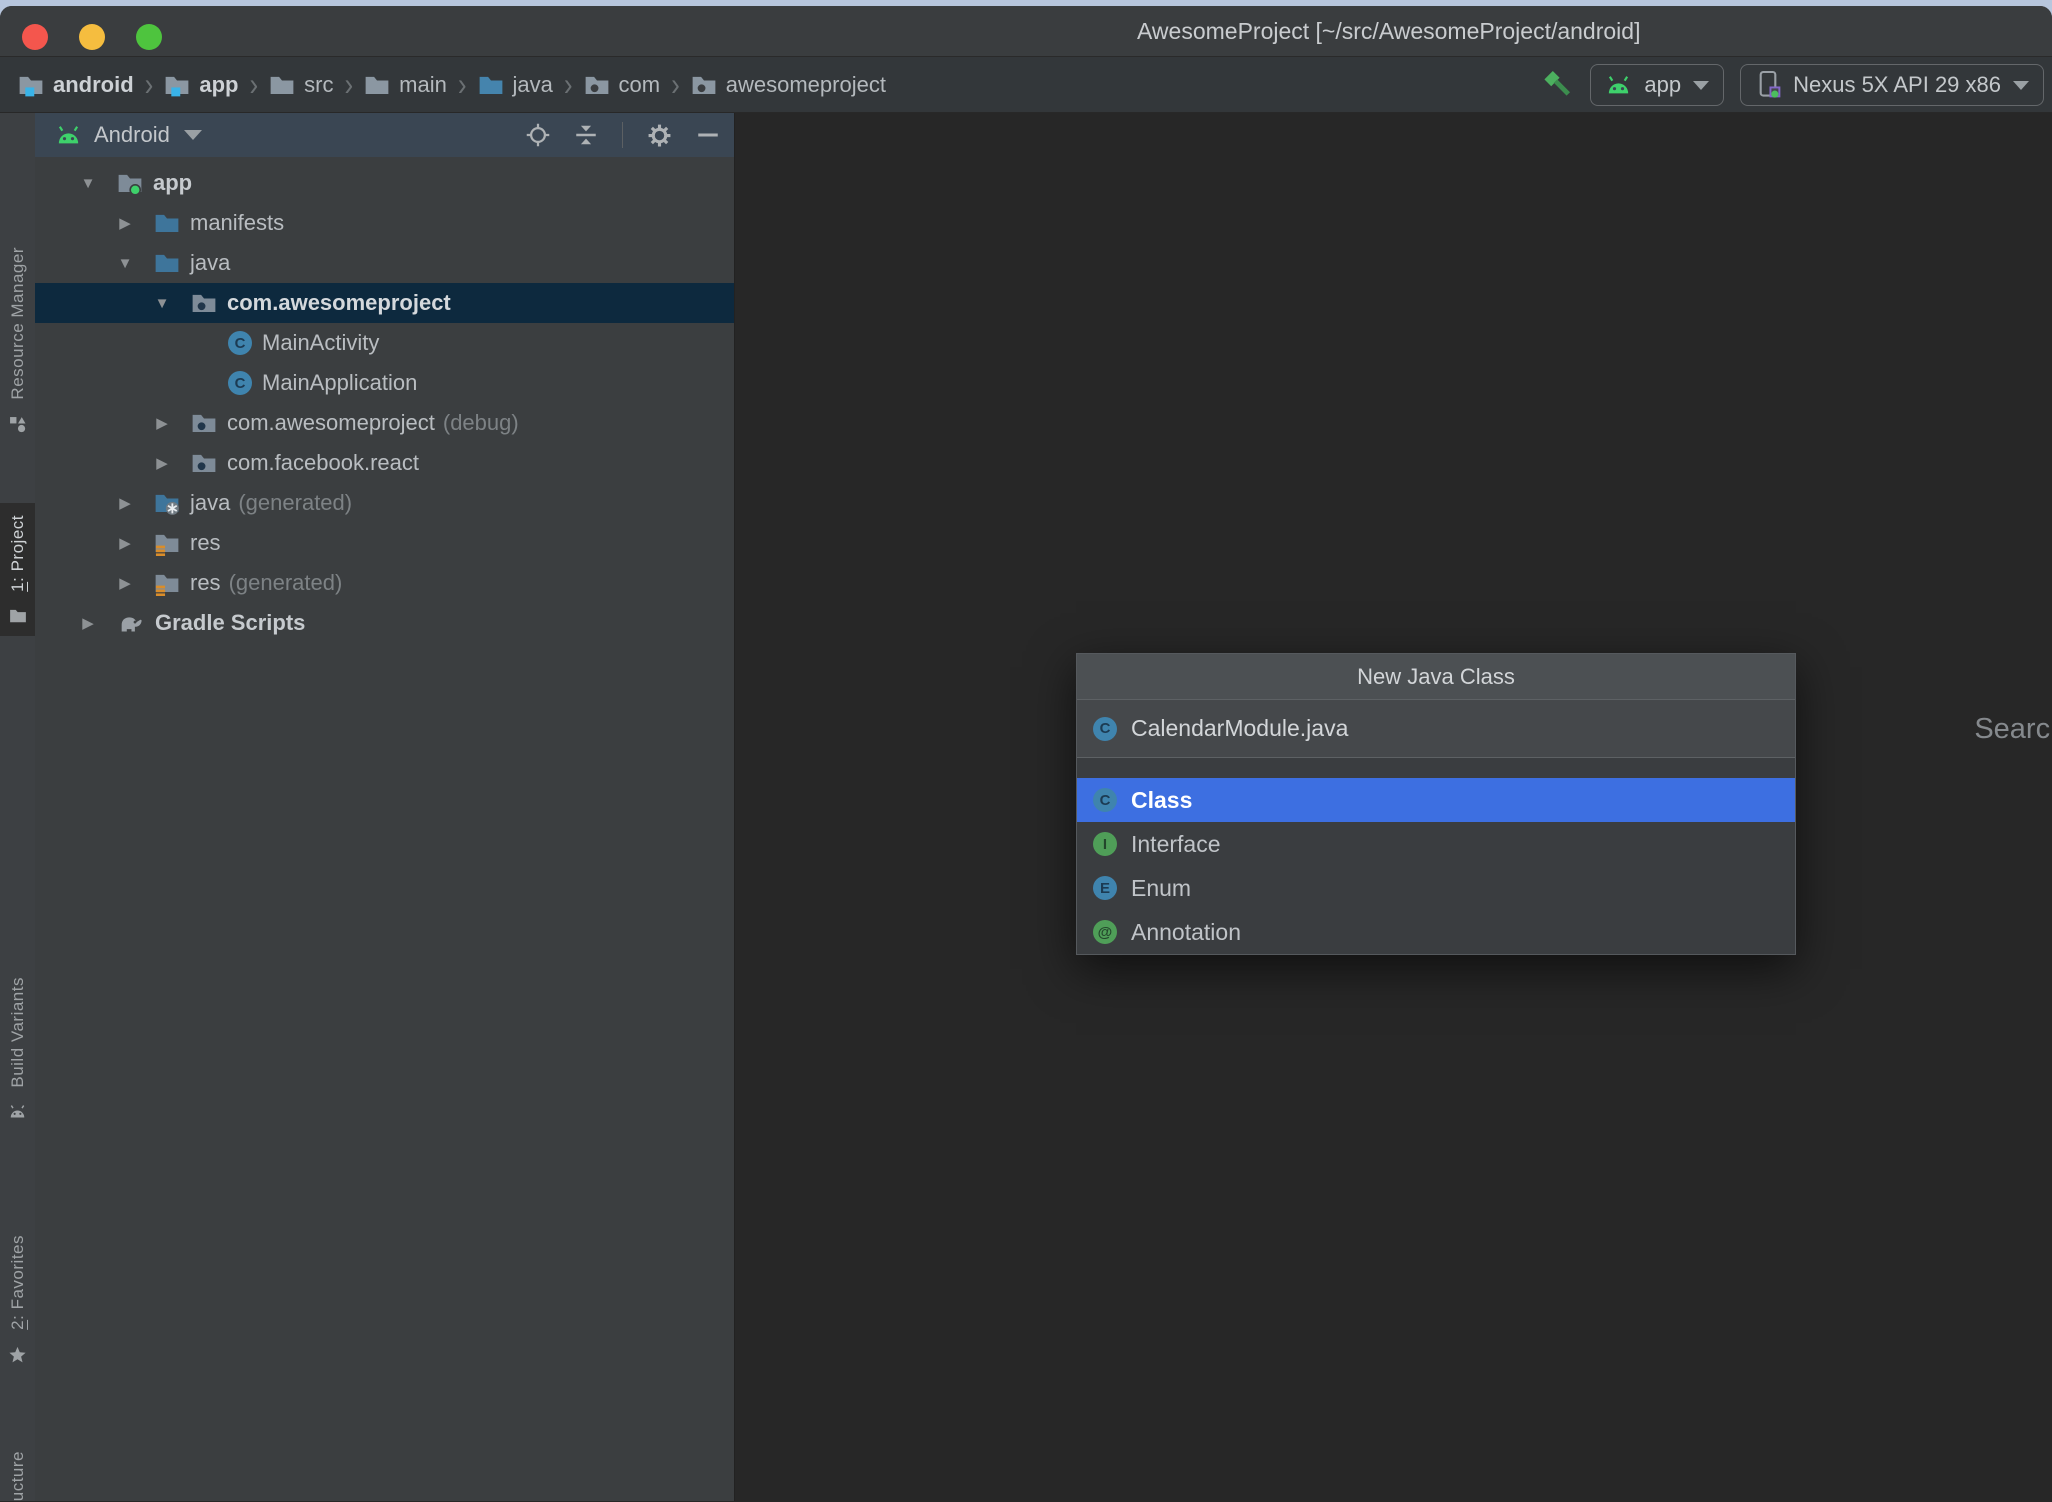  I want to click on breadcrumb-item-android: android, so click(76, 85).